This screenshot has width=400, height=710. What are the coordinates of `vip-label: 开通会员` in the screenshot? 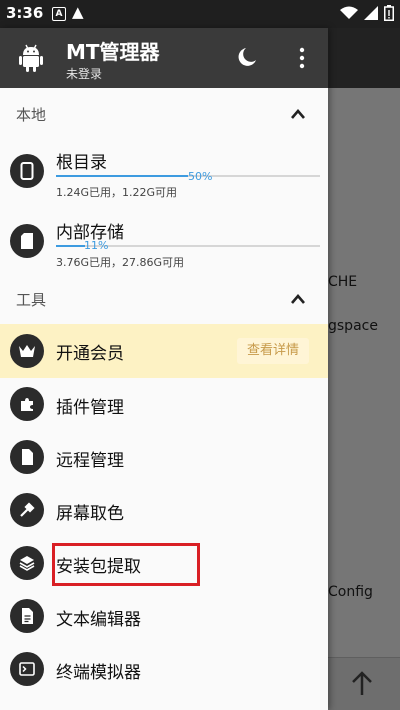 It's located at (90, 354).